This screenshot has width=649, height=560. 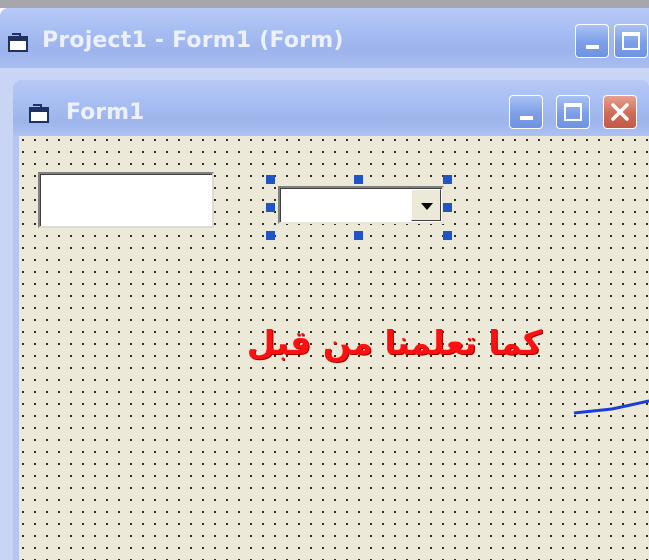 I want to click on combobox-control, so click(x=361, y=205).